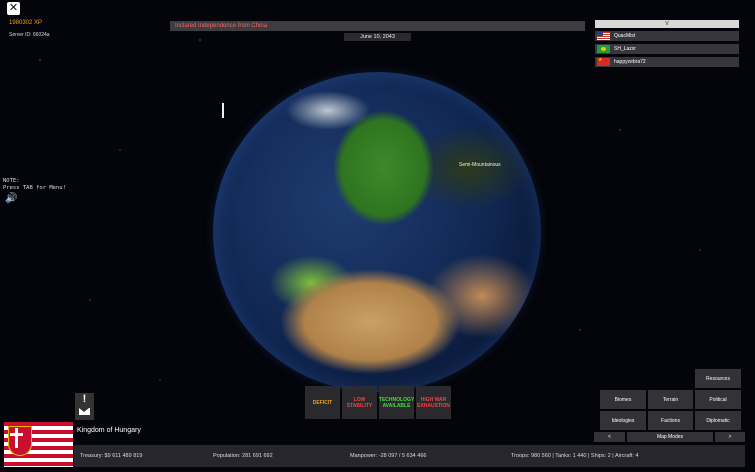  What do you see at coordinates (670, 420) in the screenshot?
I see `factions-button: Factions` at bounding box center [670, 420].